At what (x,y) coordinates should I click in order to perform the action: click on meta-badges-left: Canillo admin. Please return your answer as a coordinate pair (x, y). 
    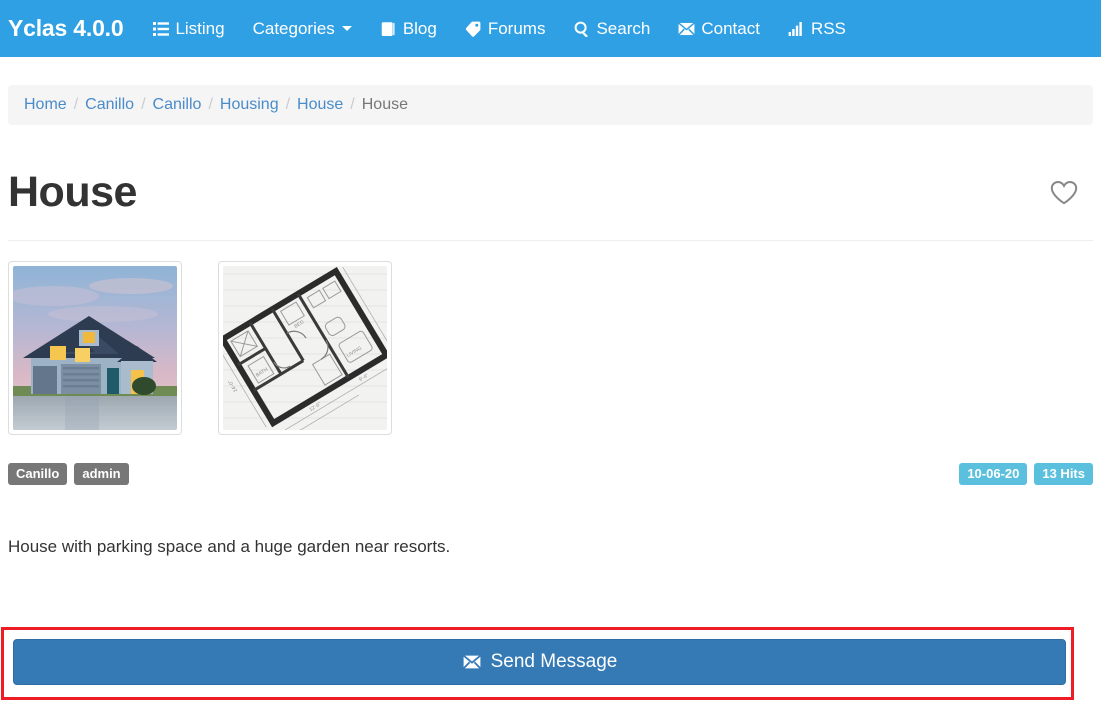
    Looking at the image, I should click on (72, 474).